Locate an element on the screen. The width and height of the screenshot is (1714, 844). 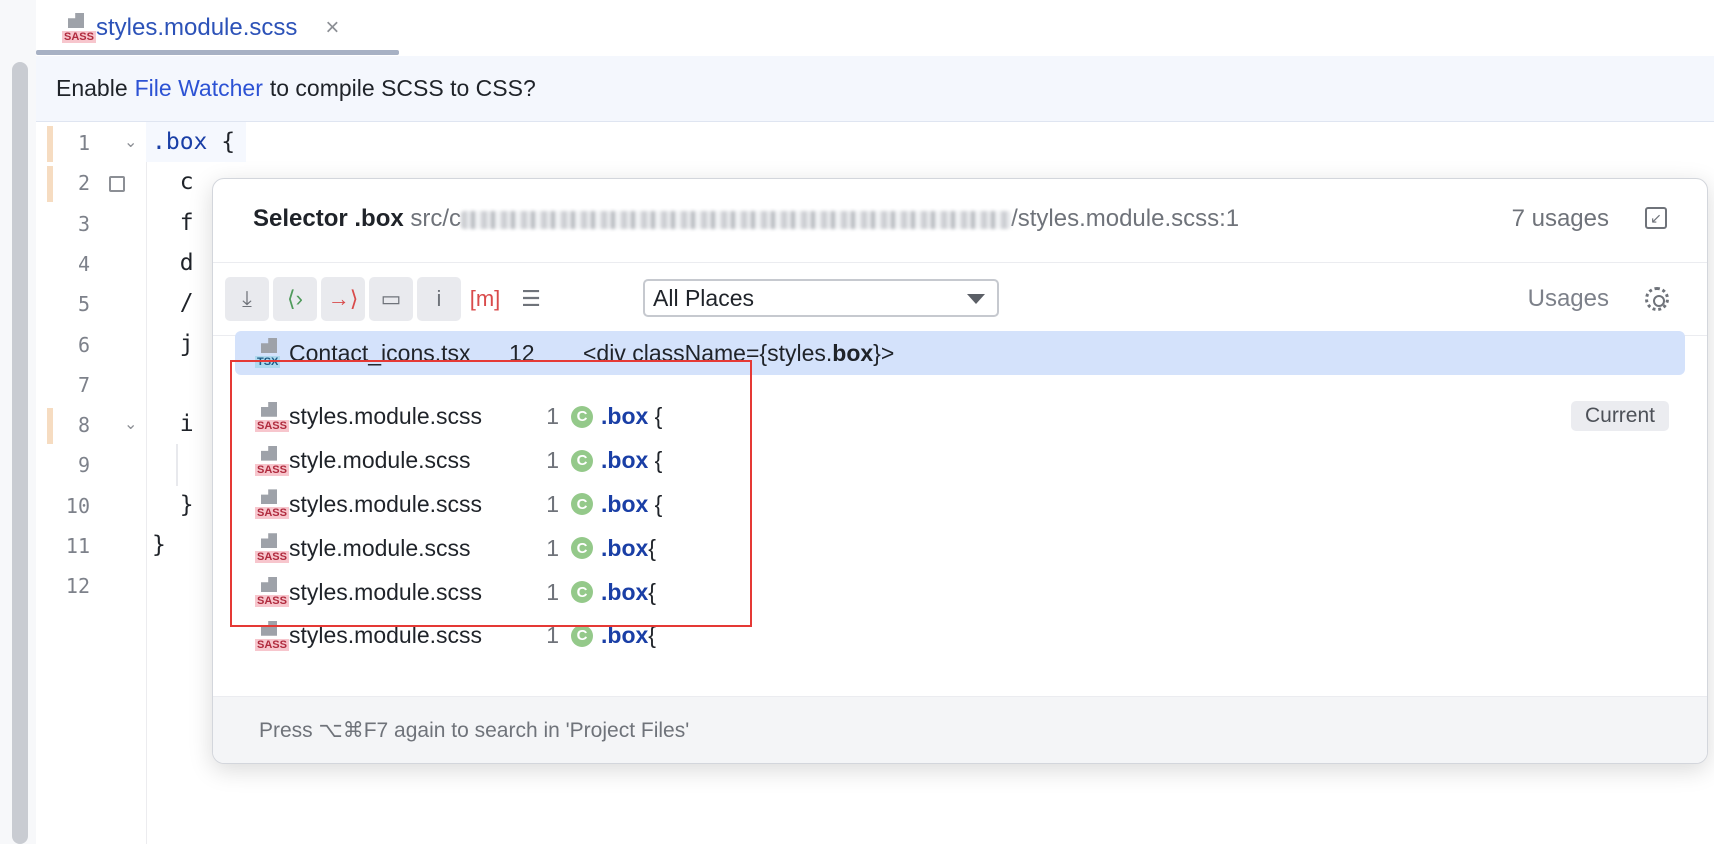
code-line: d is located at coordinates (173, 263).